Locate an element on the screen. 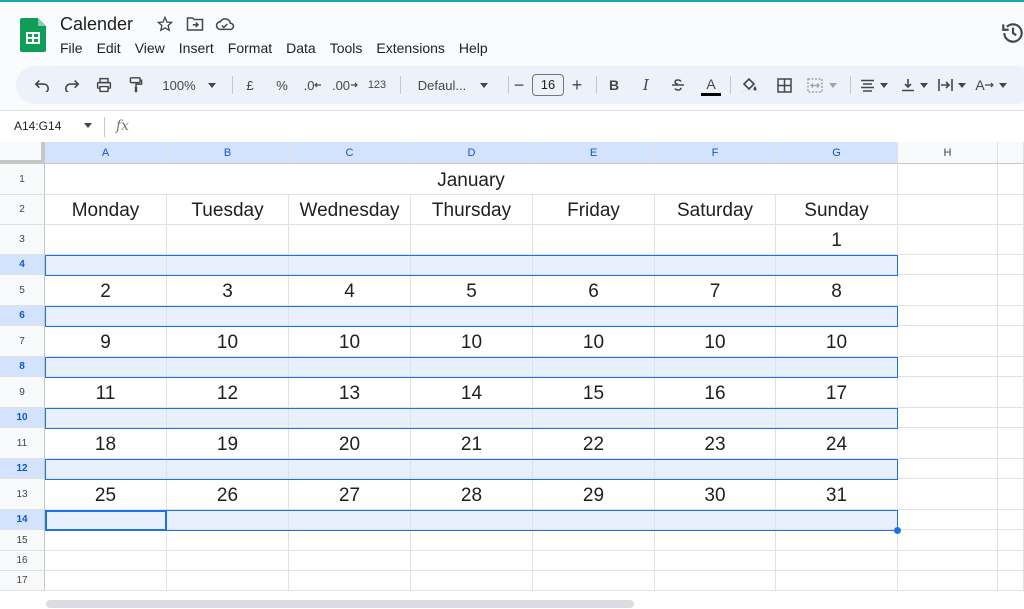 The width and height of the screenshot is (1024, 609). cell-B16 is located at coordinates (228, 561).